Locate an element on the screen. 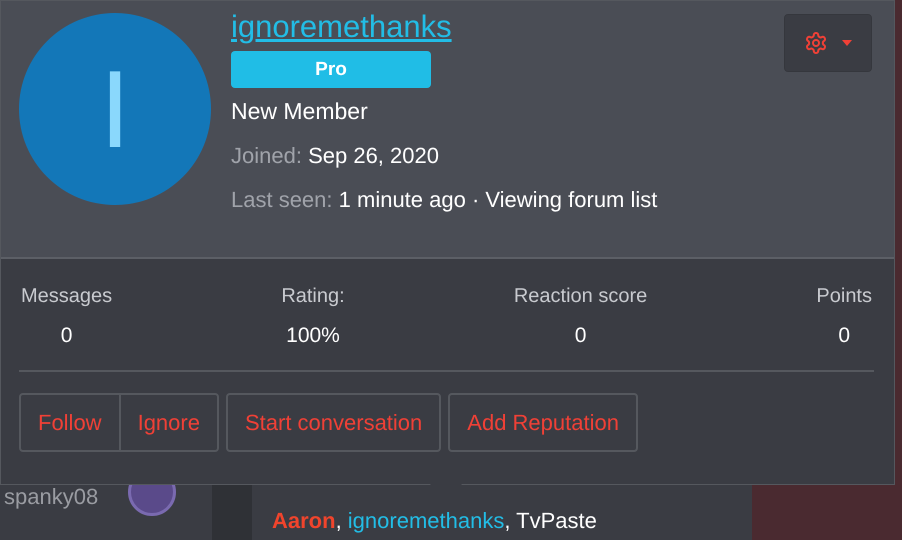 Image resolution: width=902 pixels, height=540 pixels. user-link: TvPaste is located at coordinates (556, 520).